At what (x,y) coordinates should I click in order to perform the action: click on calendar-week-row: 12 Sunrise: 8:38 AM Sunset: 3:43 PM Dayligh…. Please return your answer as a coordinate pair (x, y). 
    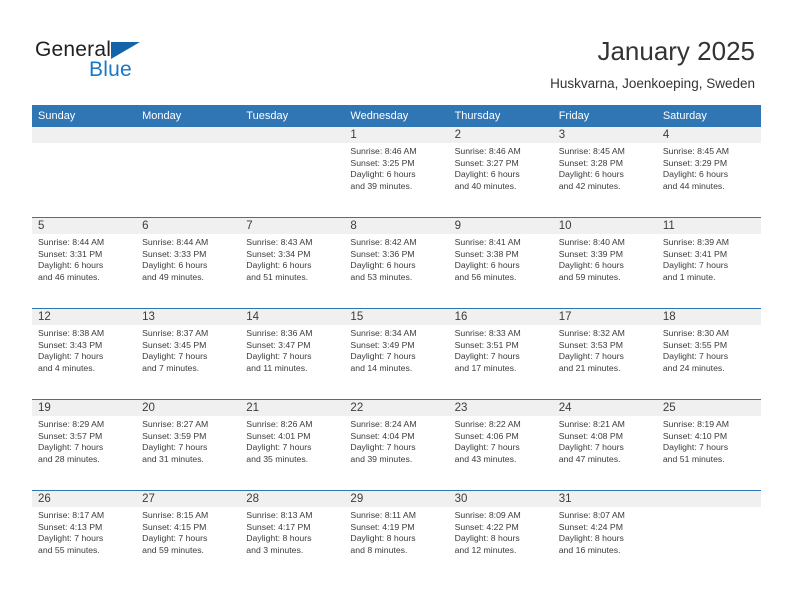
    Looking at the image, I should click on (396, 354).